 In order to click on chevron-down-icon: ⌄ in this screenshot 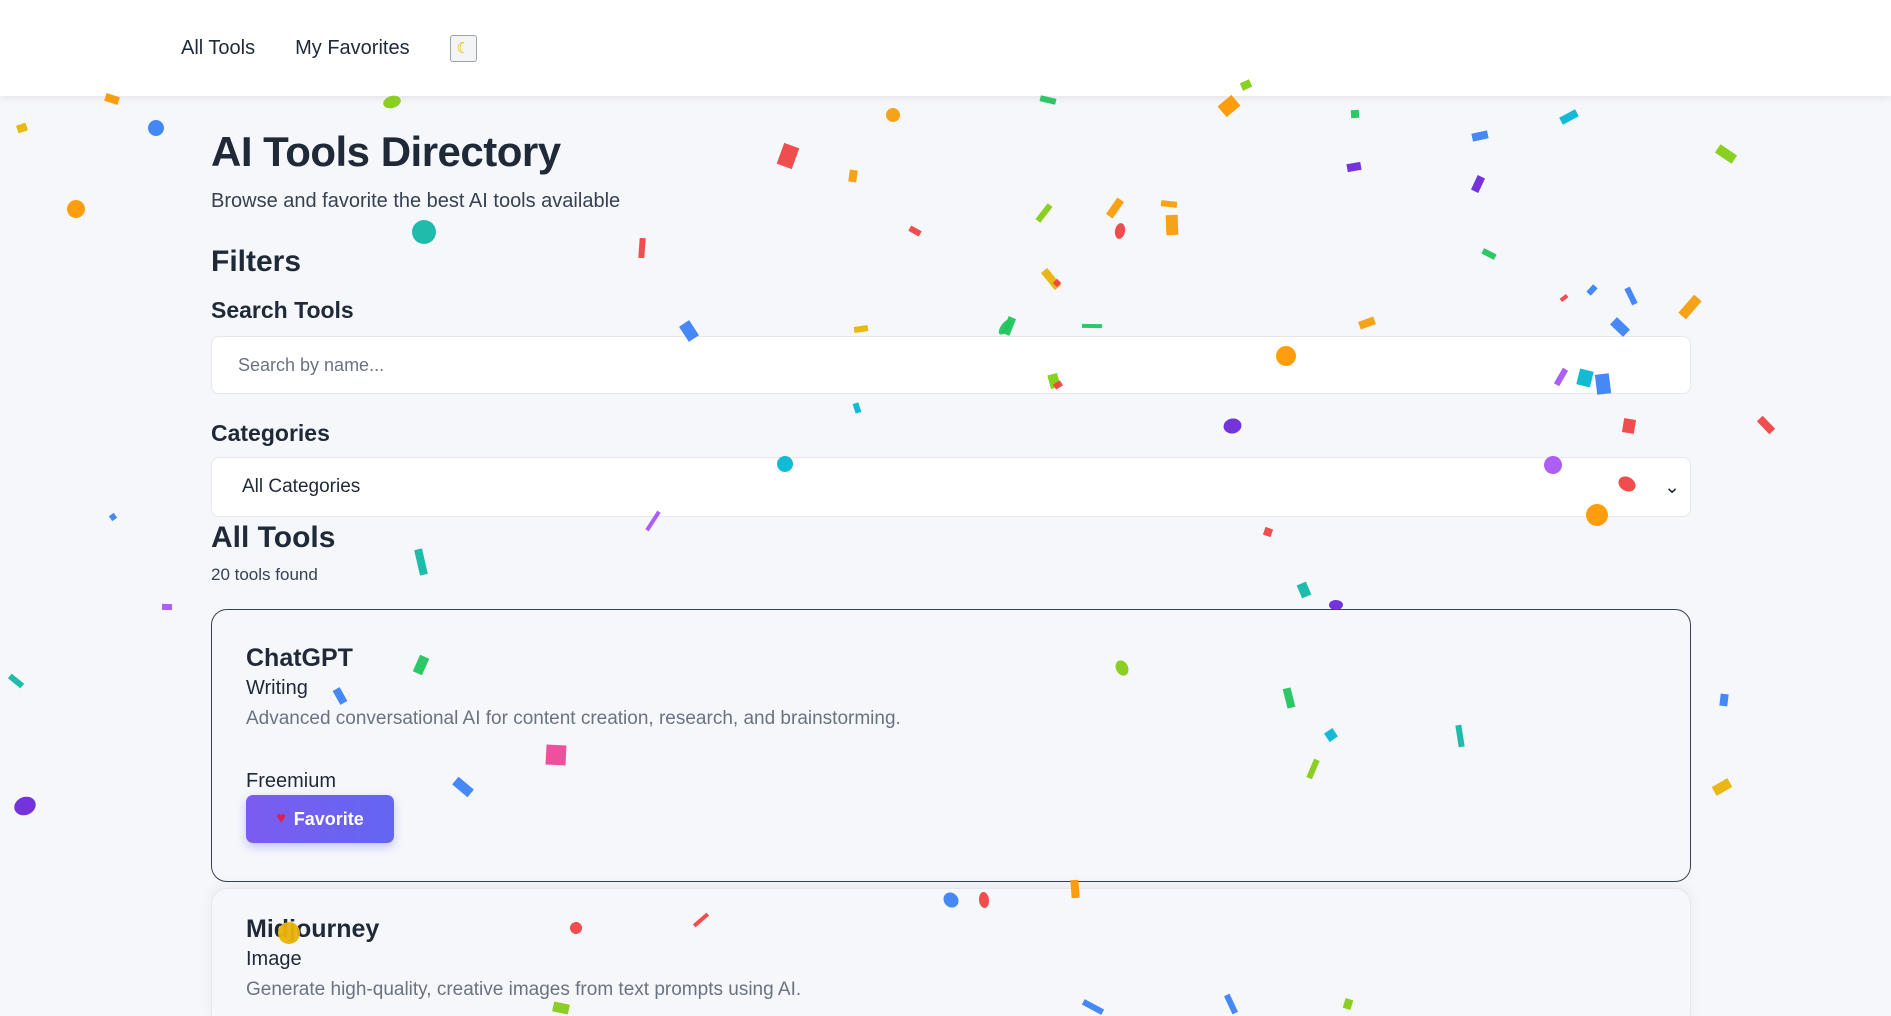, I will do `click(1672, 487)`.